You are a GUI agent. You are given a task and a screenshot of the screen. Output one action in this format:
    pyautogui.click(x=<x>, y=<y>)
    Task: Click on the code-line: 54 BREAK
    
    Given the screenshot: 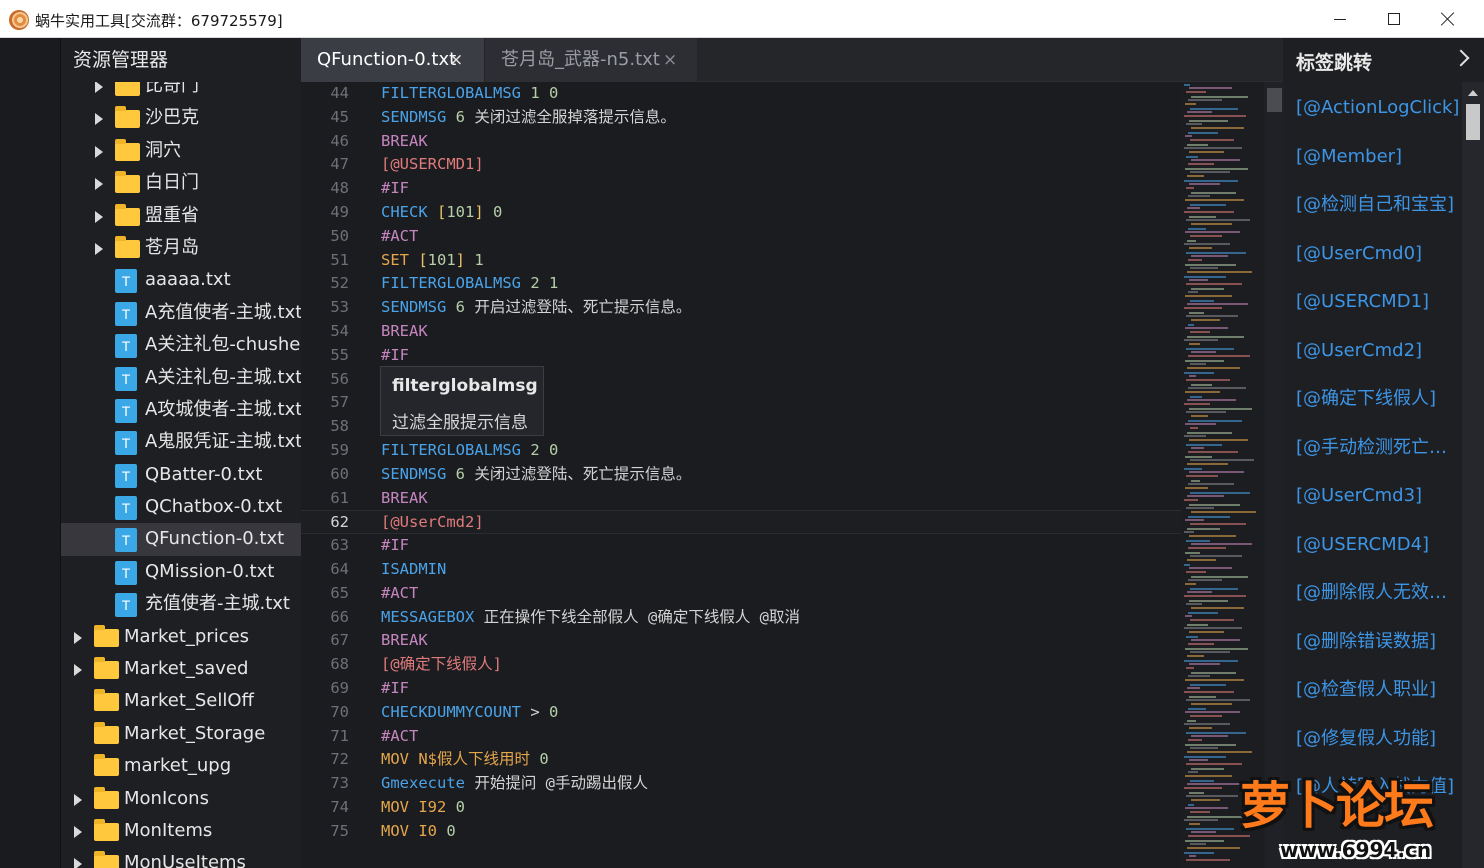 What is the action you would take?
    pyautogui.click(x=741, y=332)
    